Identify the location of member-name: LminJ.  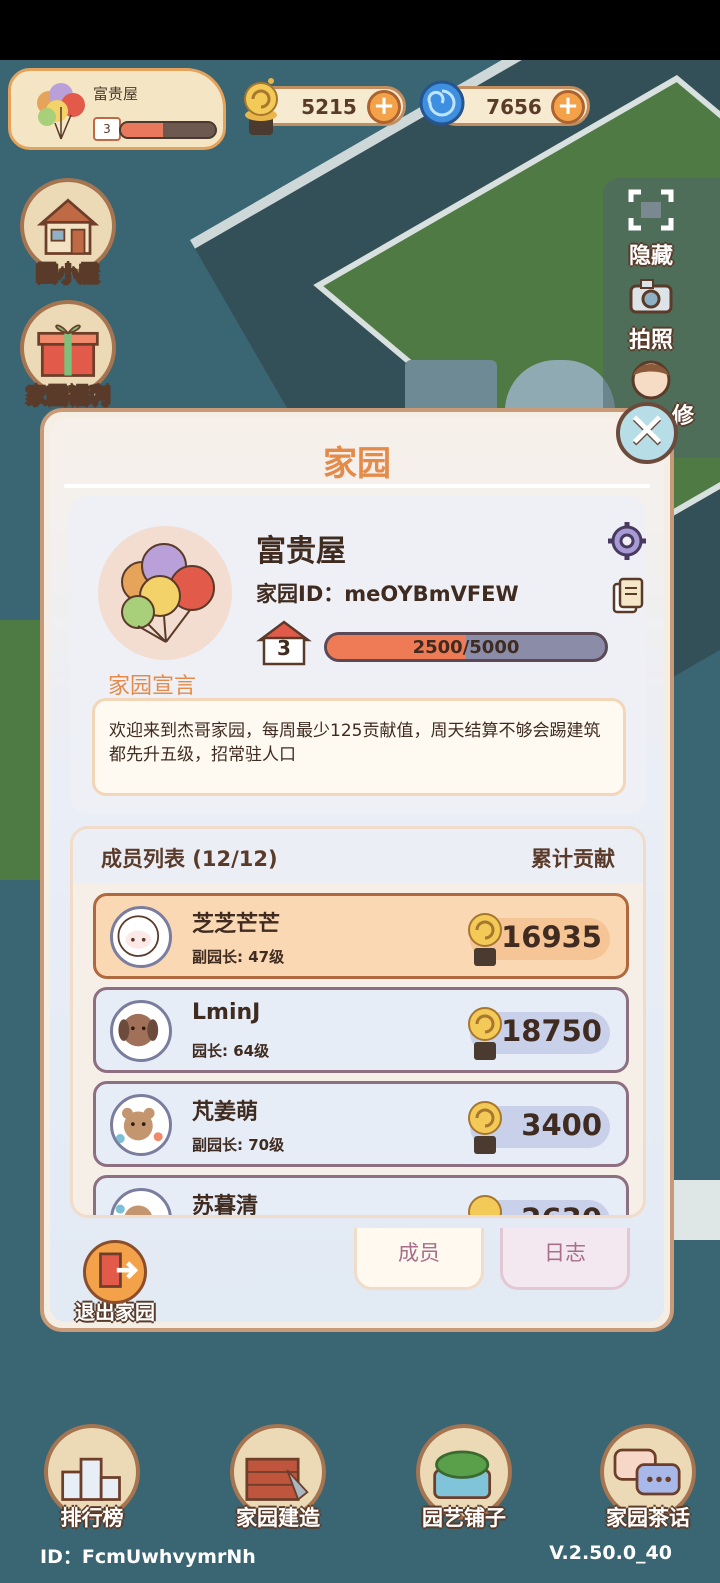
(226, 1012).